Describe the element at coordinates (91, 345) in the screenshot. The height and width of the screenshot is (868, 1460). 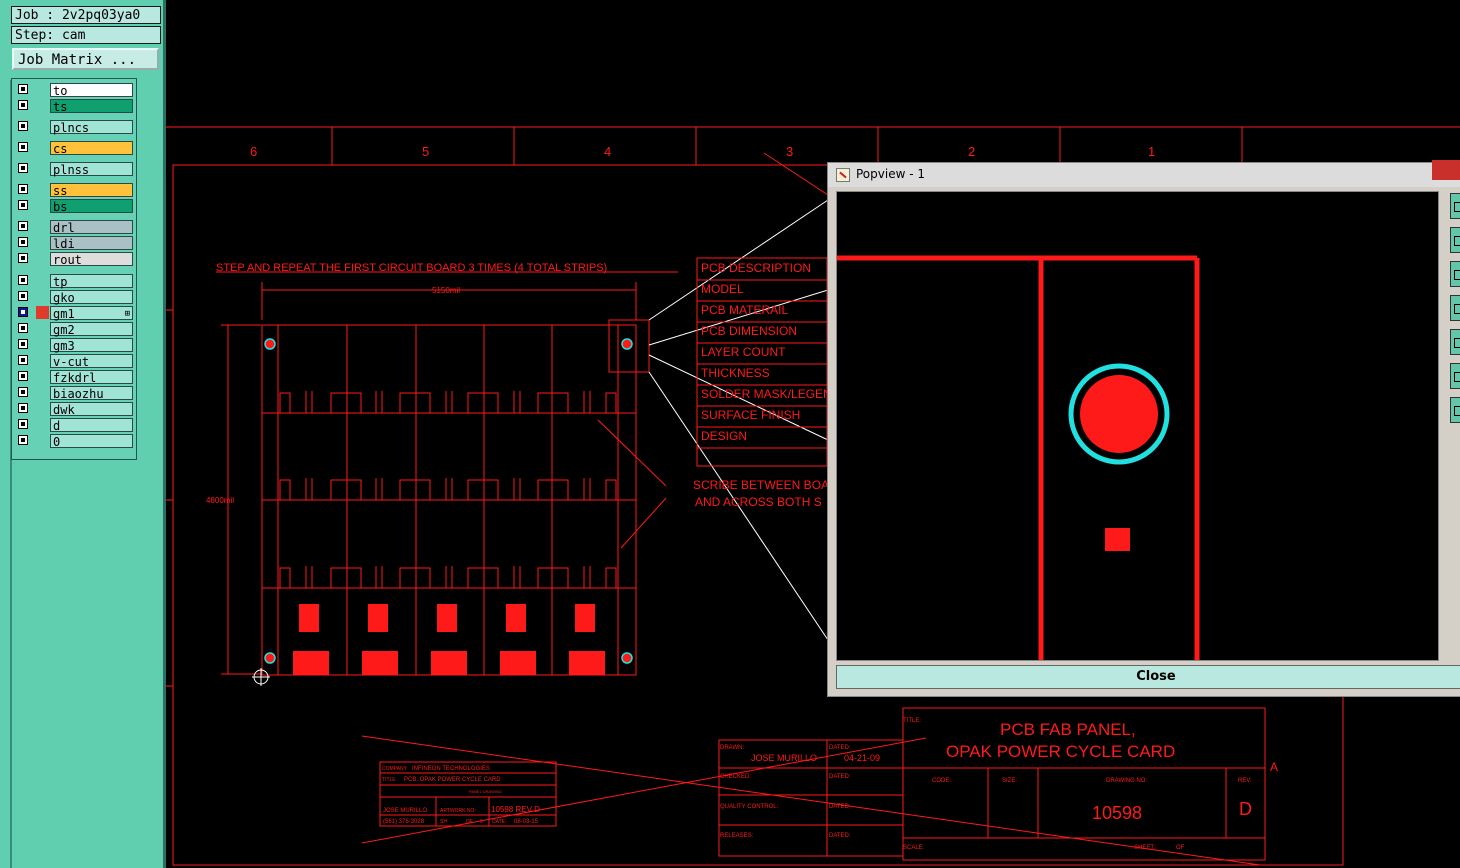
I see `layer-name: gm3` at that location.